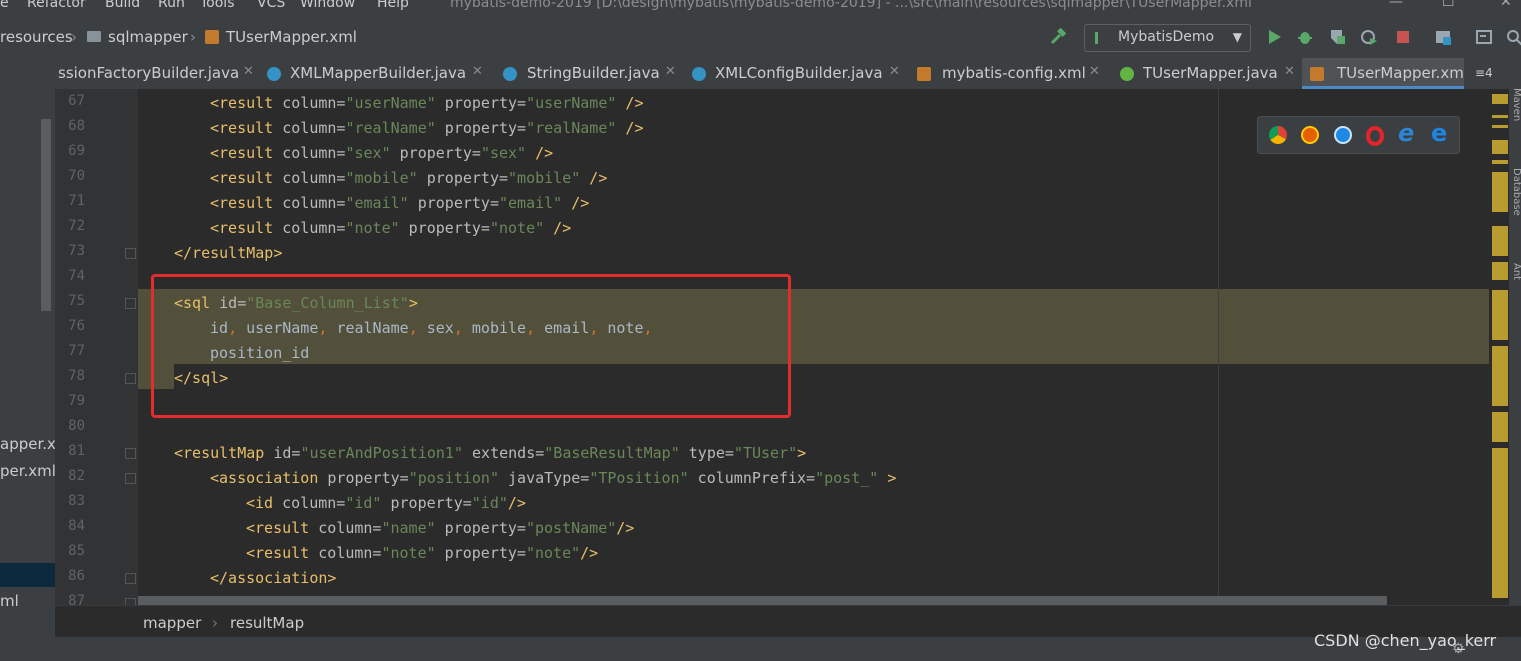  What do you see at coordinates (1210, 73) in the screenshot?
I see `tab-label: TUserMapper.java` at bounding box center [1210, 73].